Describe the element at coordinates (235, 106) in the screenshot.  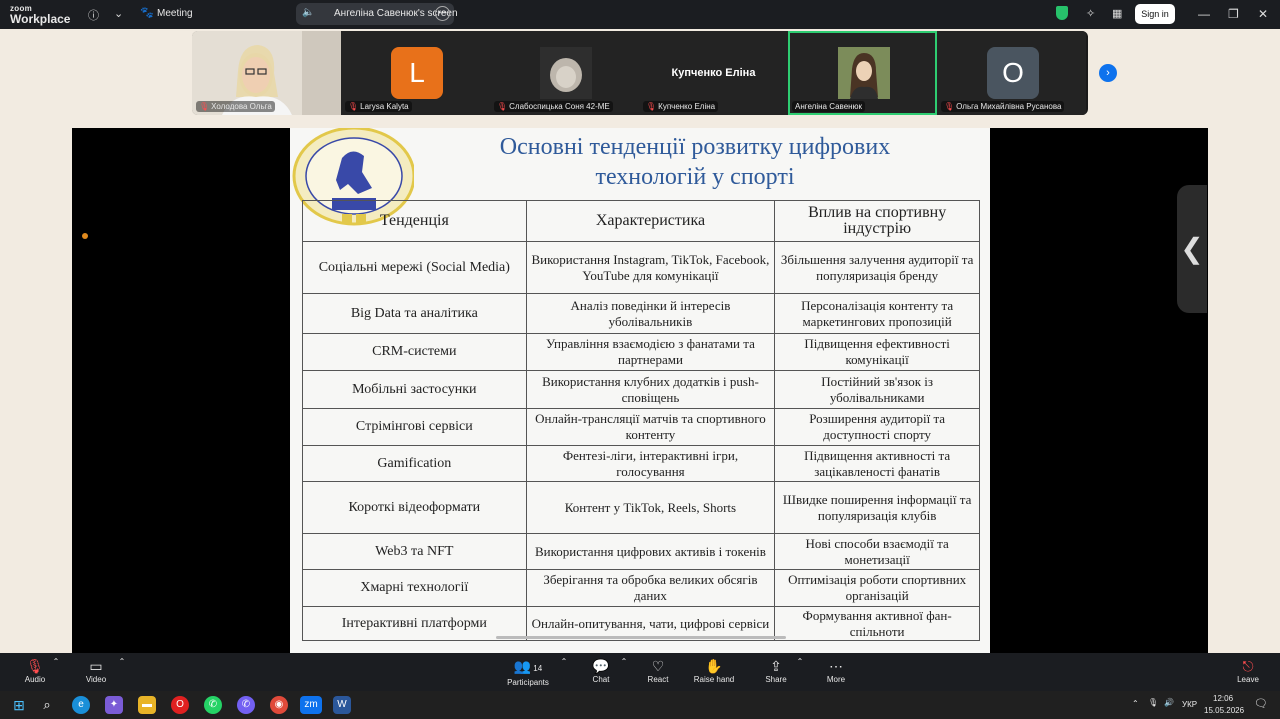
I see `participant-name: 🎙 Холодова Ольга` at that location.